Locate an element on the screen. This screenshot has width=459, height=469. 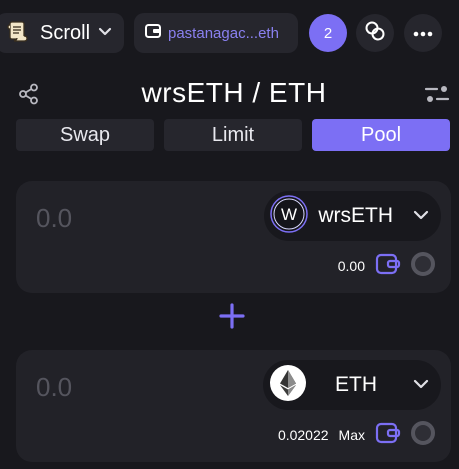
svg-text: W is located at coordinates (289, 214).